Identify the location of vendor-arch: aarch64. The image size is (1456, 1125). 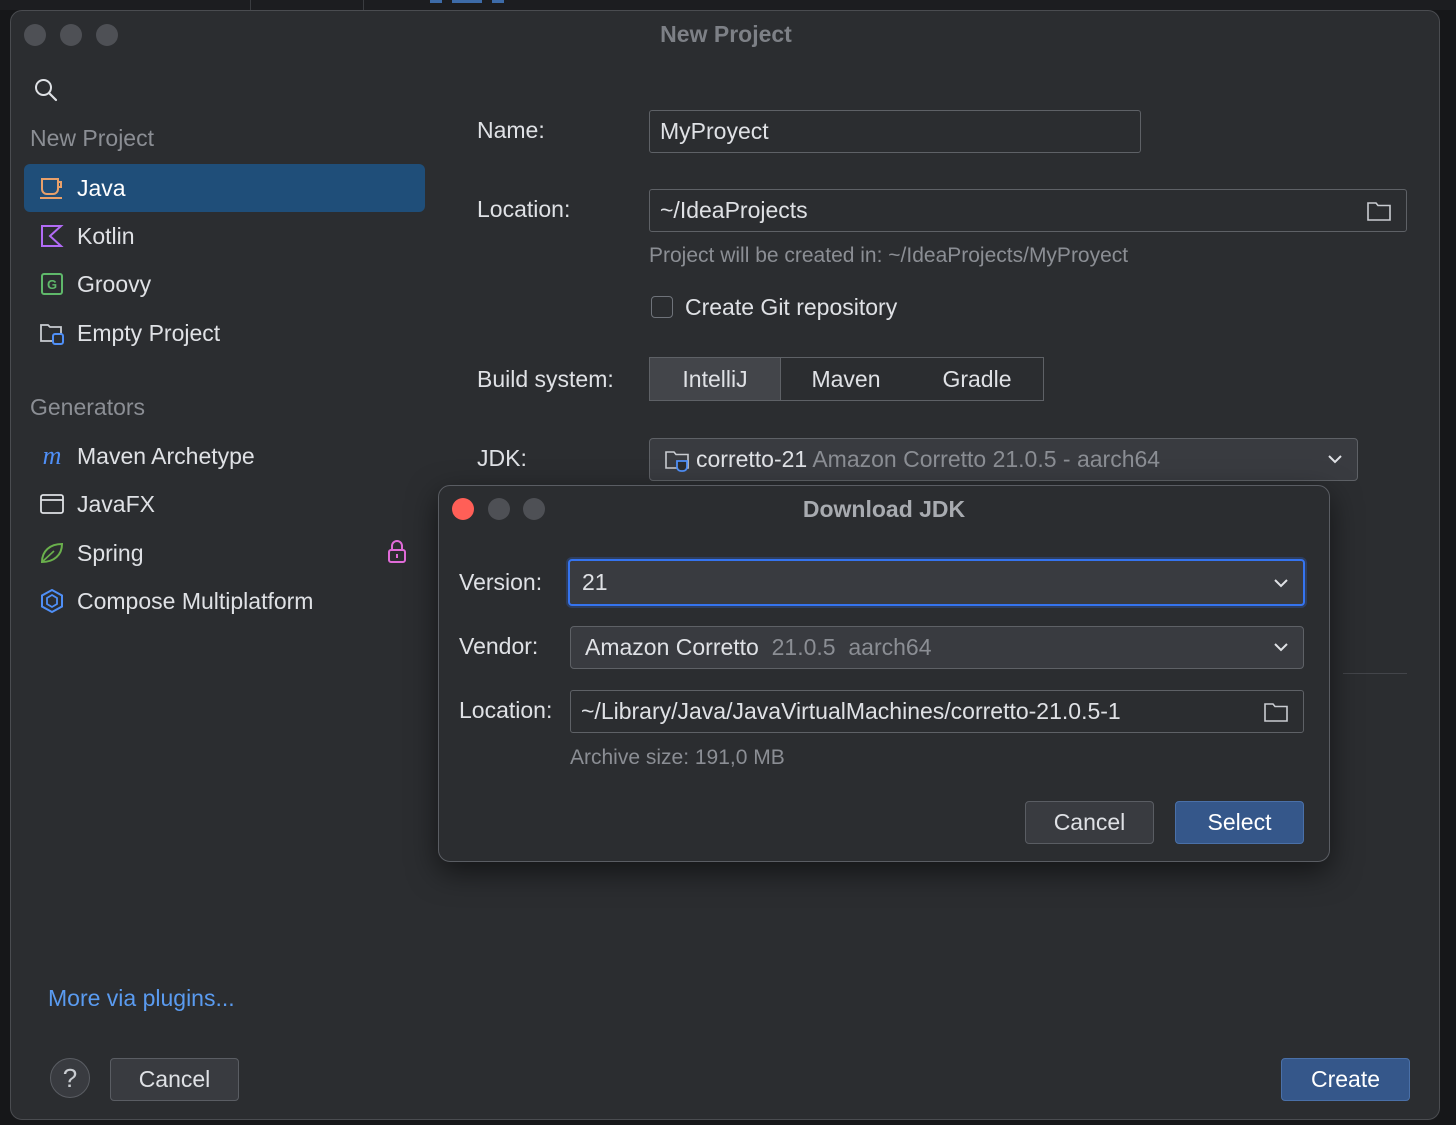
(890, 647).